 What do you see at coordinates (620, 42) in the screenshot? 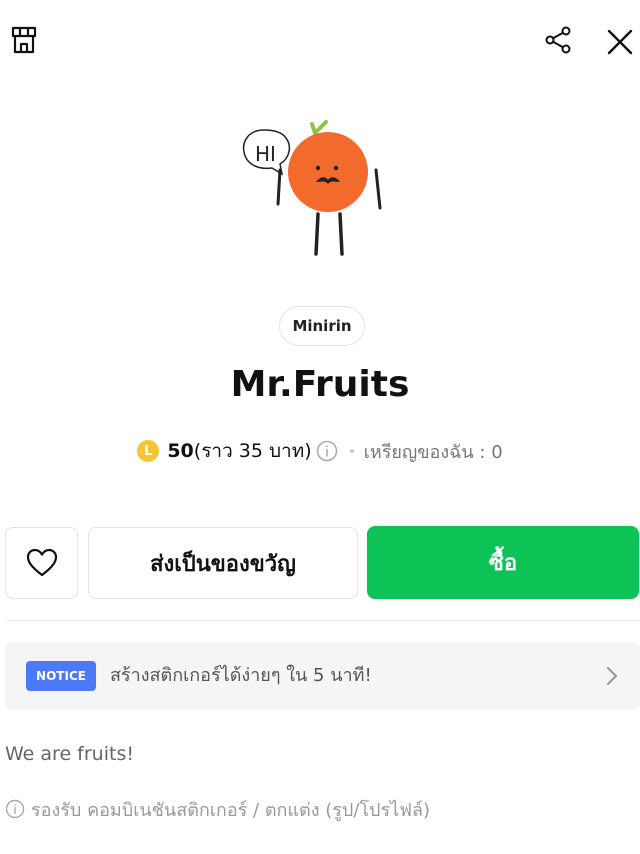
I see `close-icon` at bounding box center [620, 42].